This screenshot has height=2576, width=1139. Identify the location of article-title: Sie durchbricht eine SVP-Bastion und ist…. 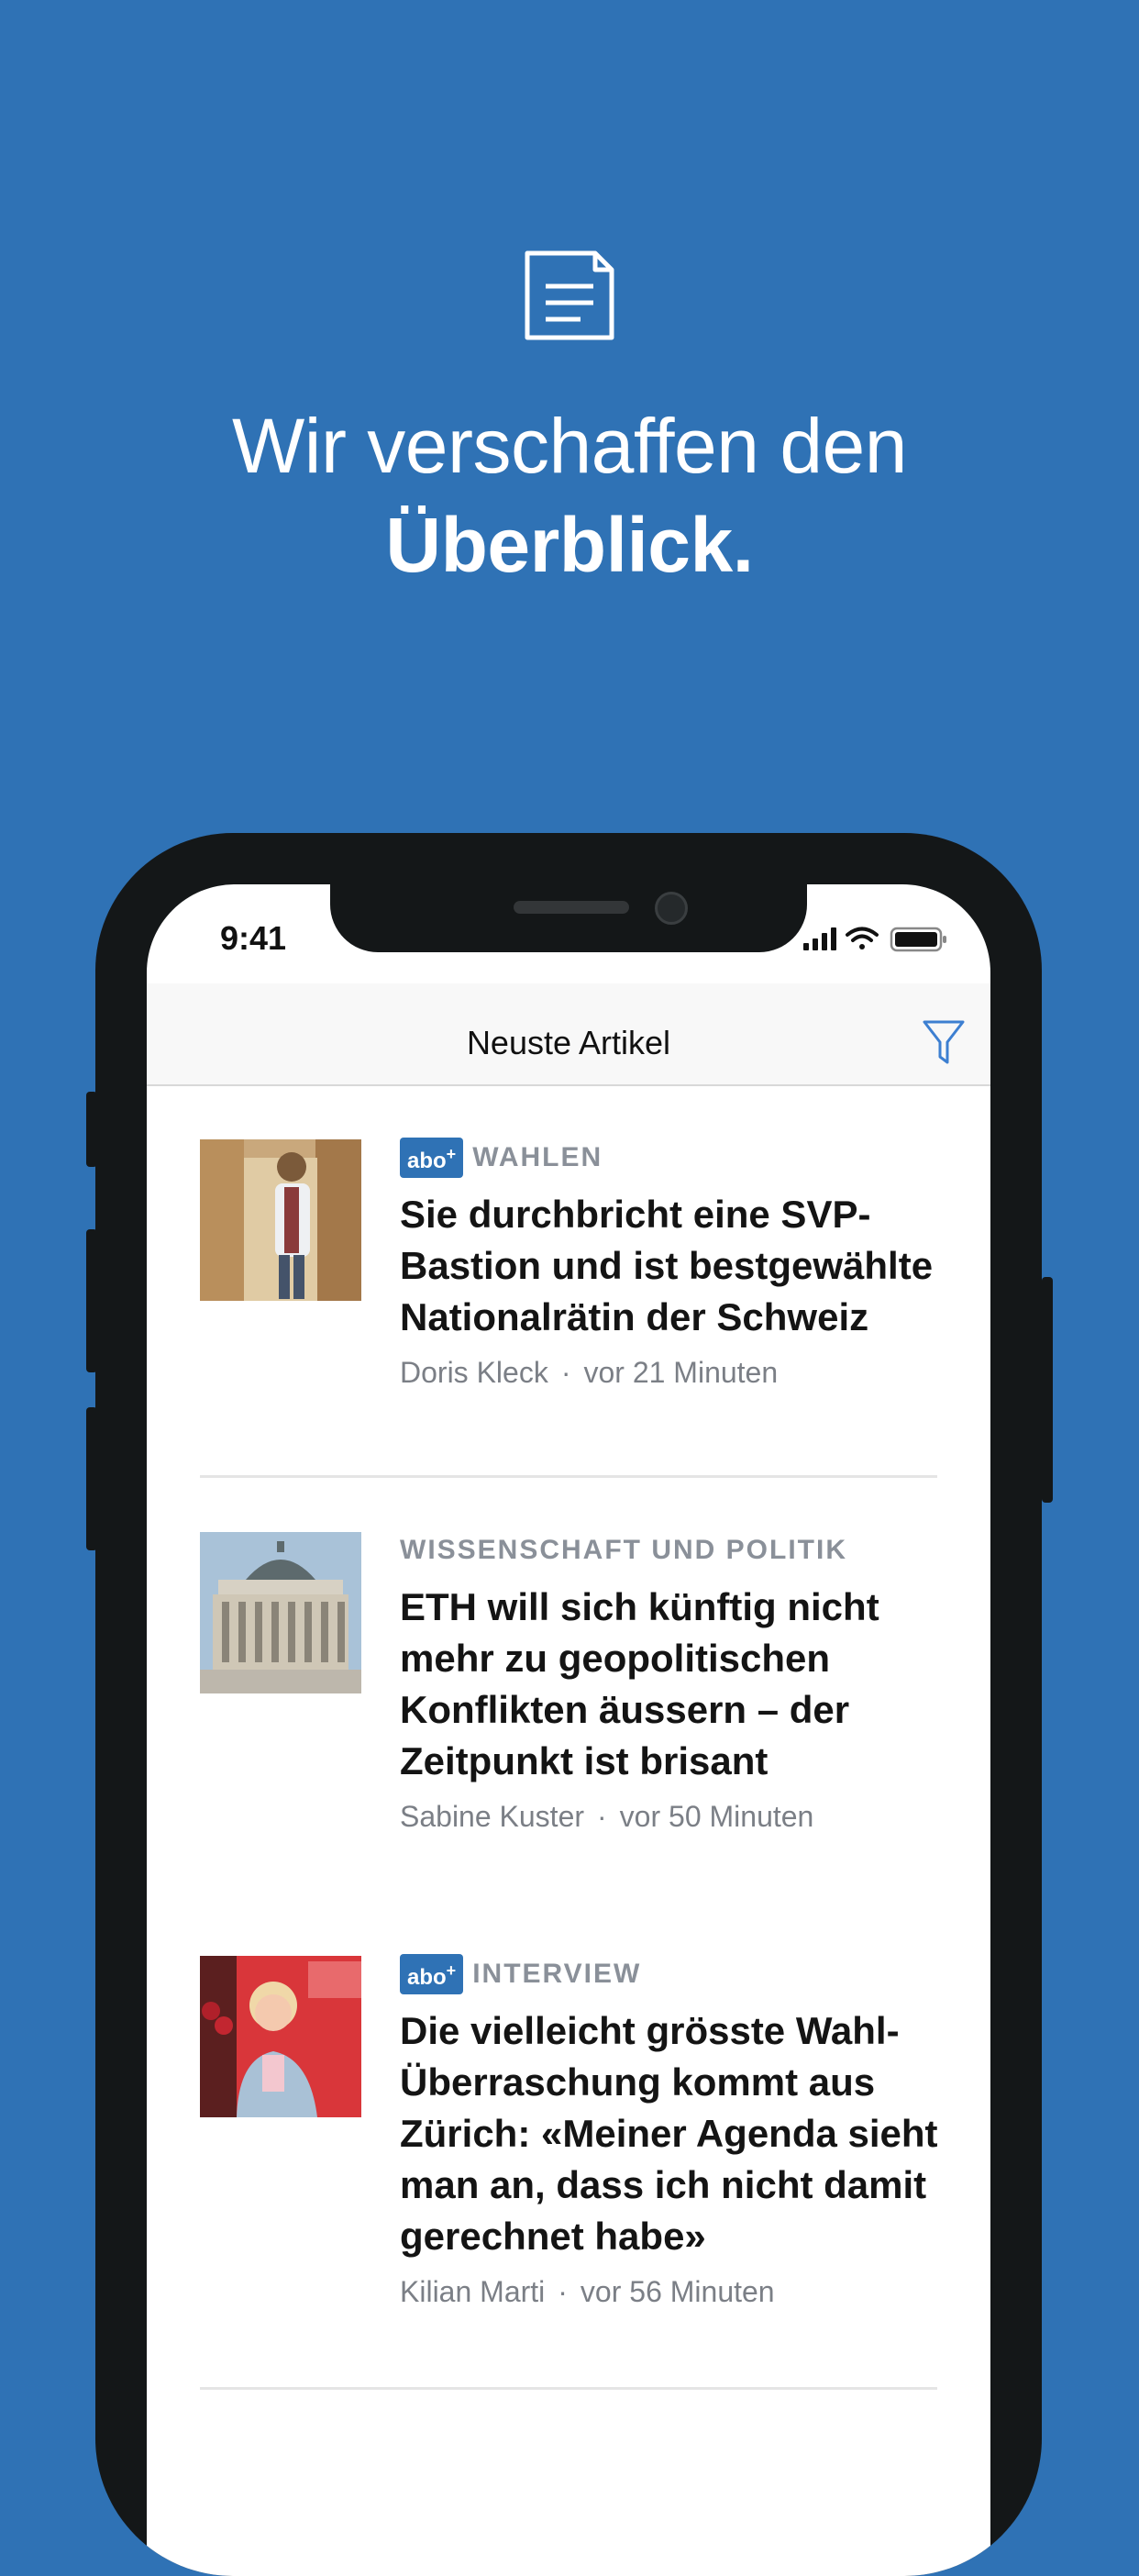
(670, 1266).